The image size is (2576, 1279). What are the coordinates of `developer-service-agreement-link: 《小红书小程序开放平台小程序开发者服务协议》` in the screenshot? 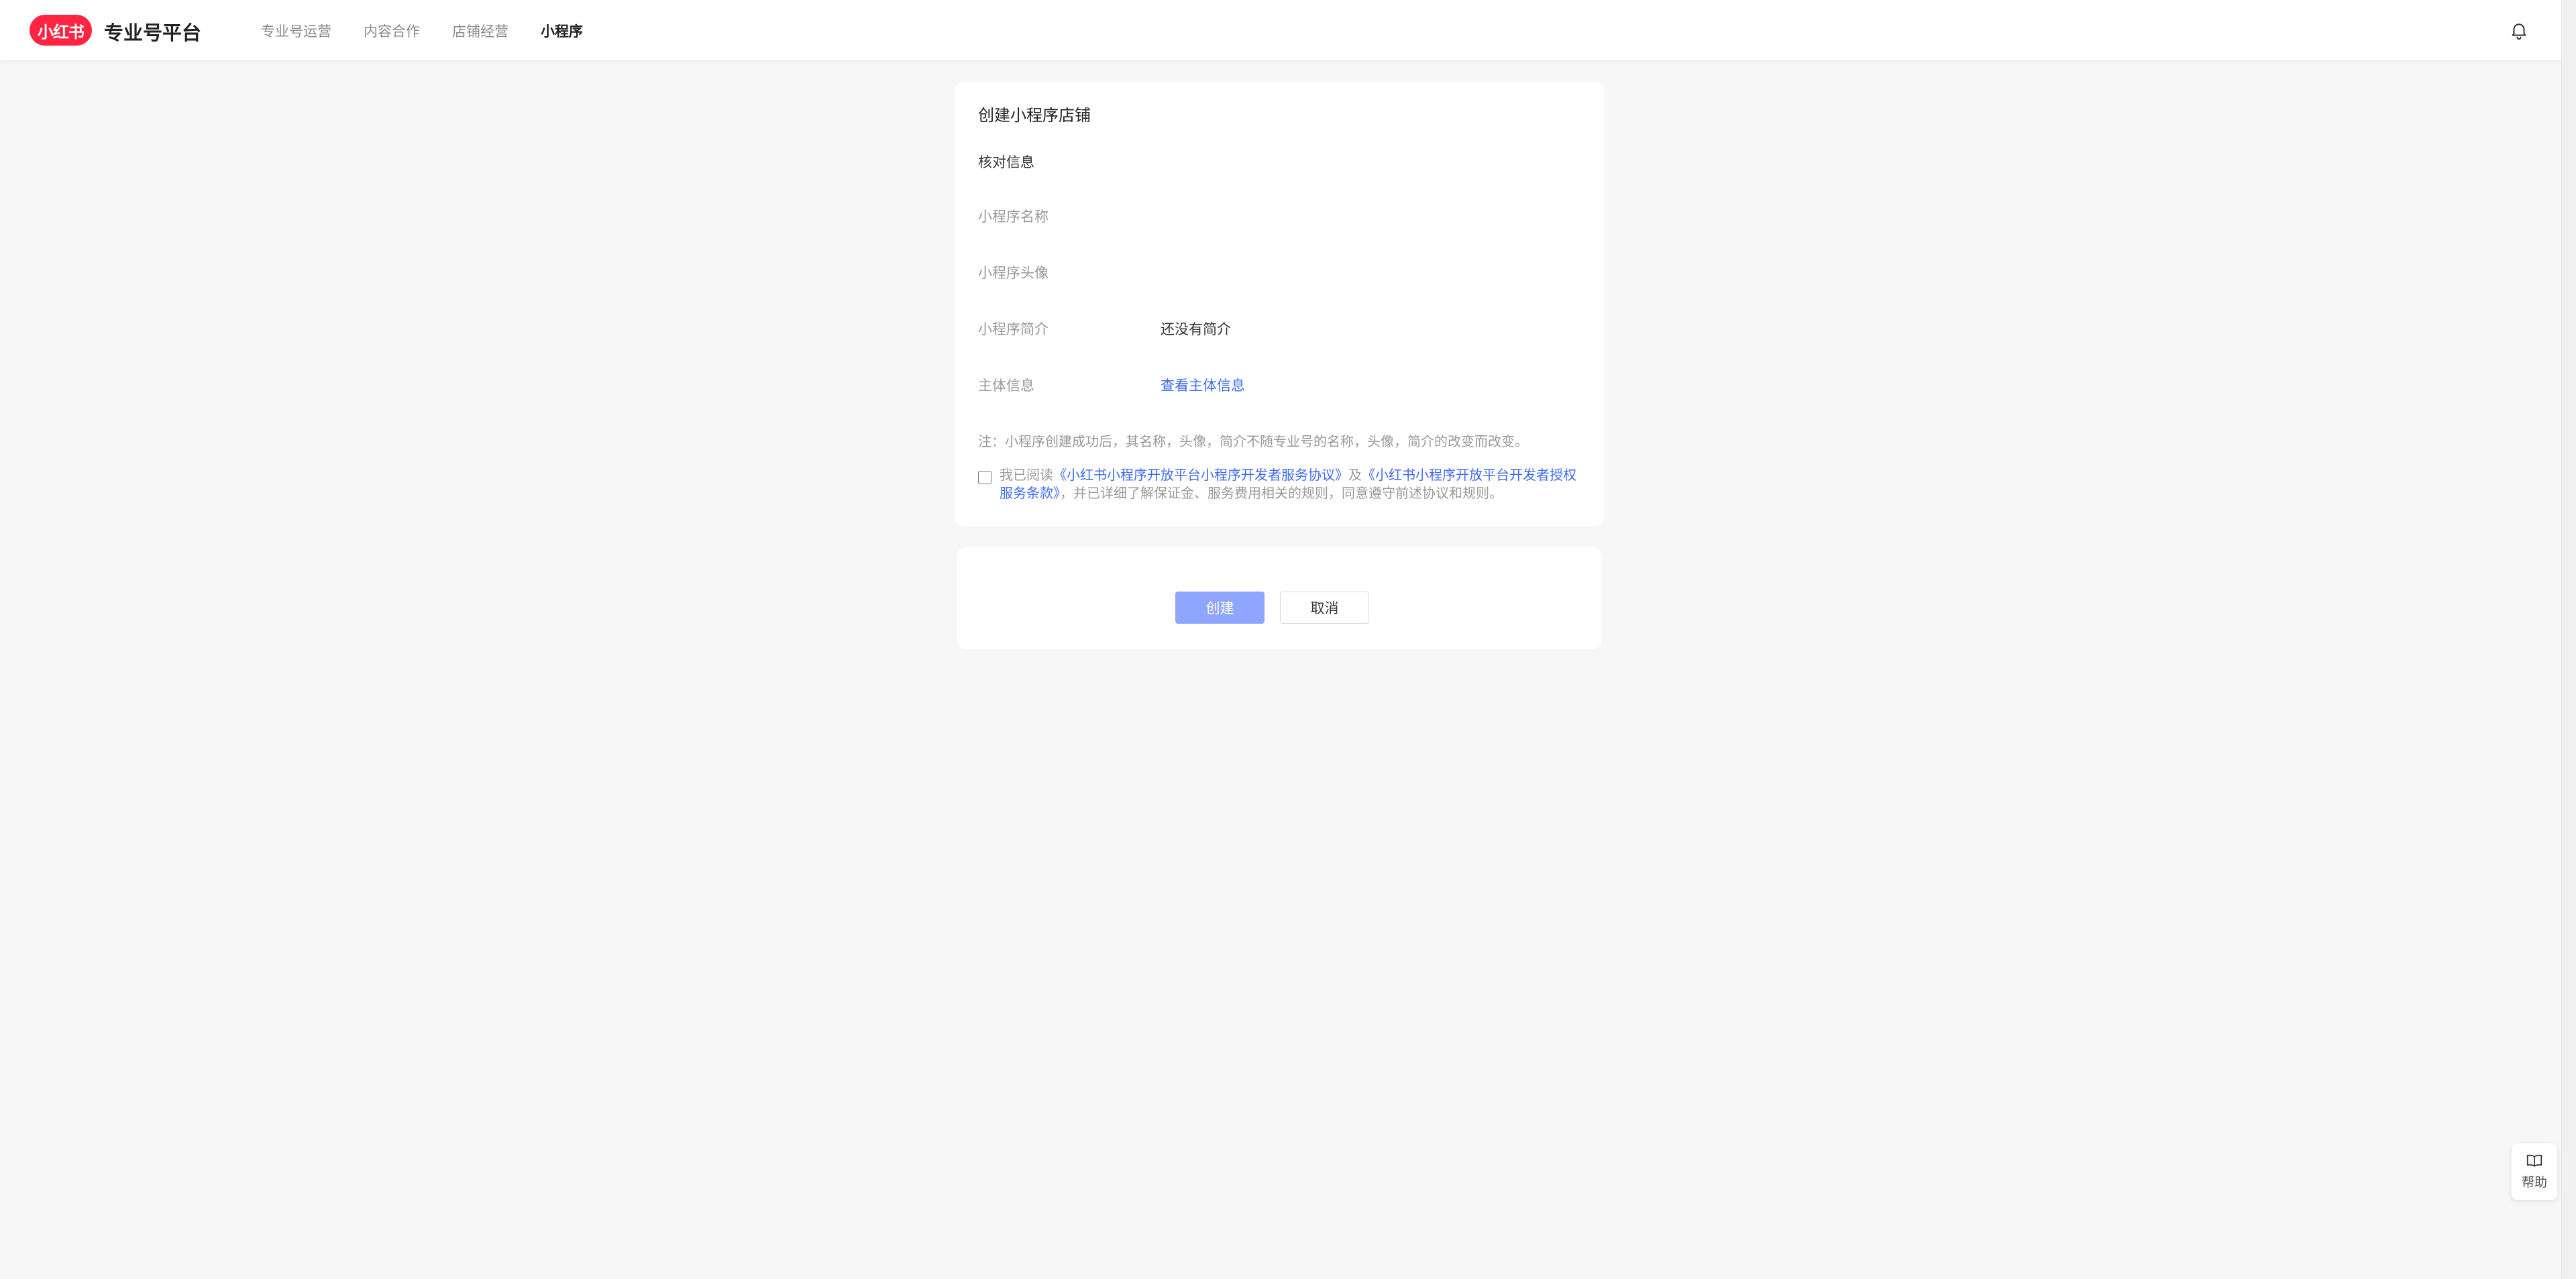 It's located at (1200, 475).